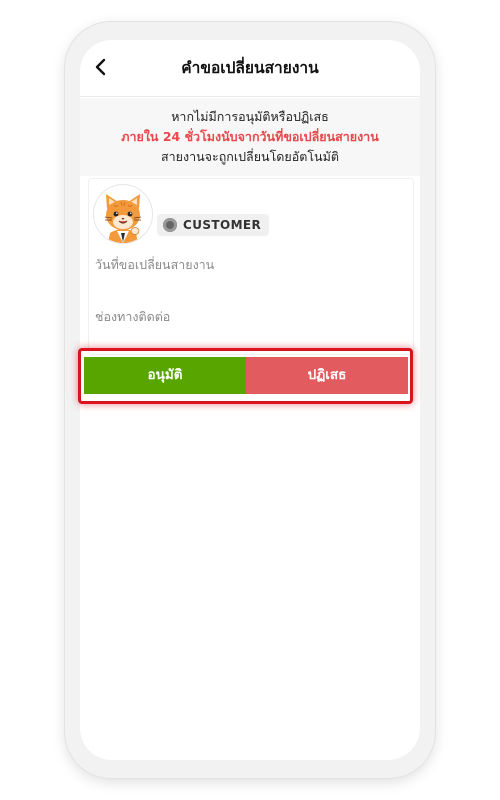 The width and height of the screenshot is (500, 800). I want to click on notice-line-3: สายงานจะถูกเปลี่ยนโดยอัตโนมัติ, so click(250, 156).